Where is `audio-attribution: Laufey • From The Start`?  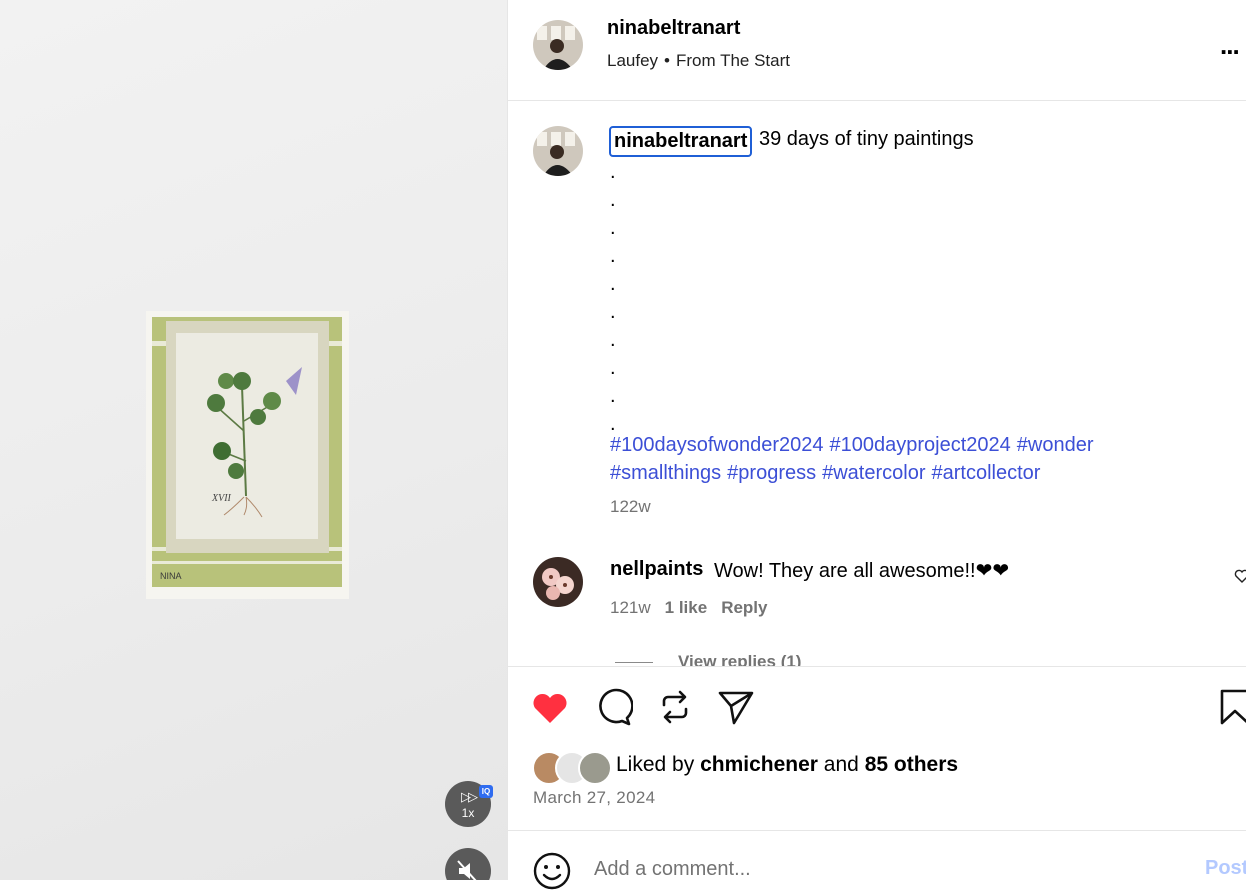 audio-attribution: Laufey • From The Start is located at coordinates (698, 61).